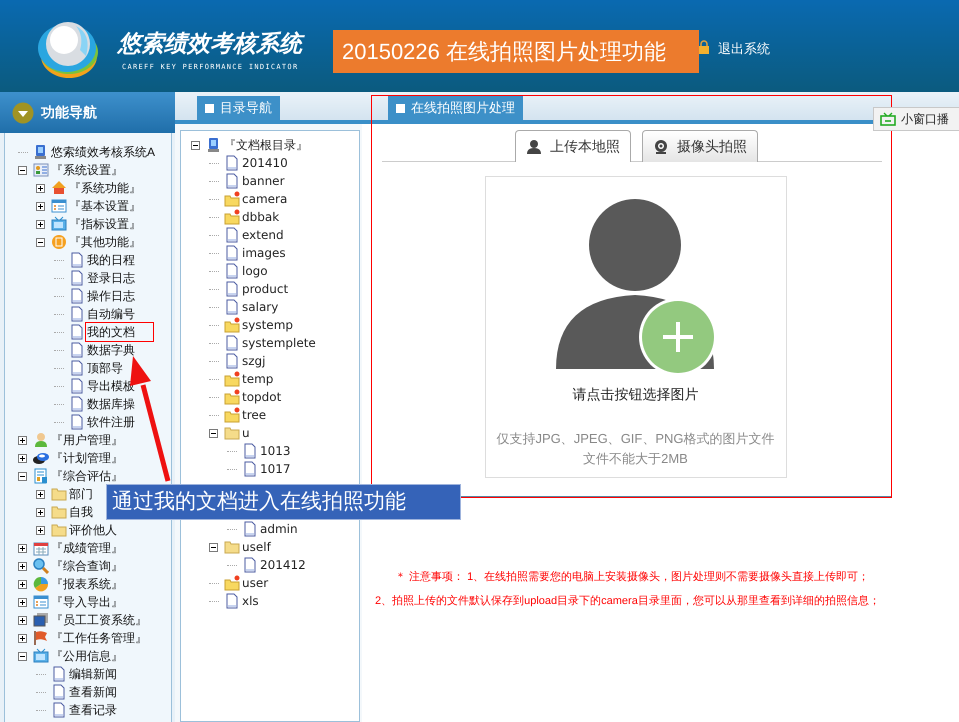 The height and width of the screenshot is (722, 959). Describe the element at coordinates (661, 146) in the screenshot. I see `webcam-icon` at that location.